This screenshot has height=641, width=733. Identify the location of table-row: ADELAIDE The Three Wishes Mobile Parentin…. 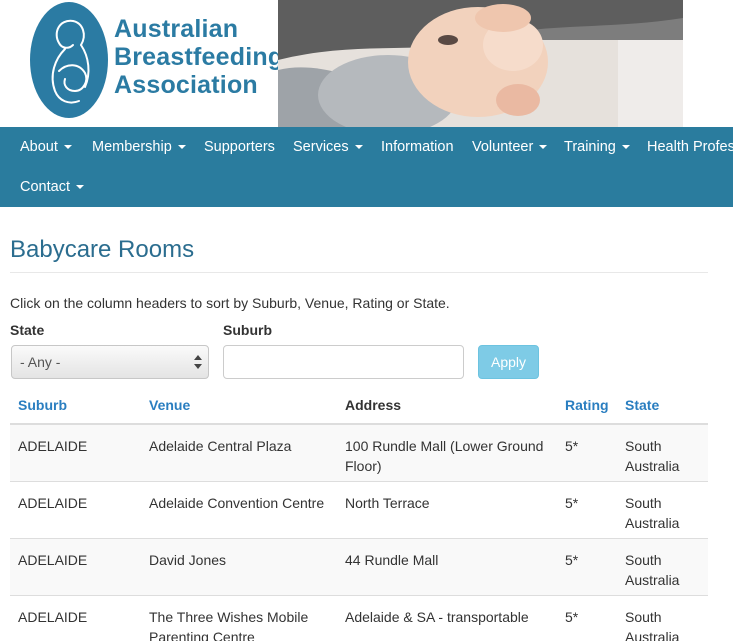
(359, 618).